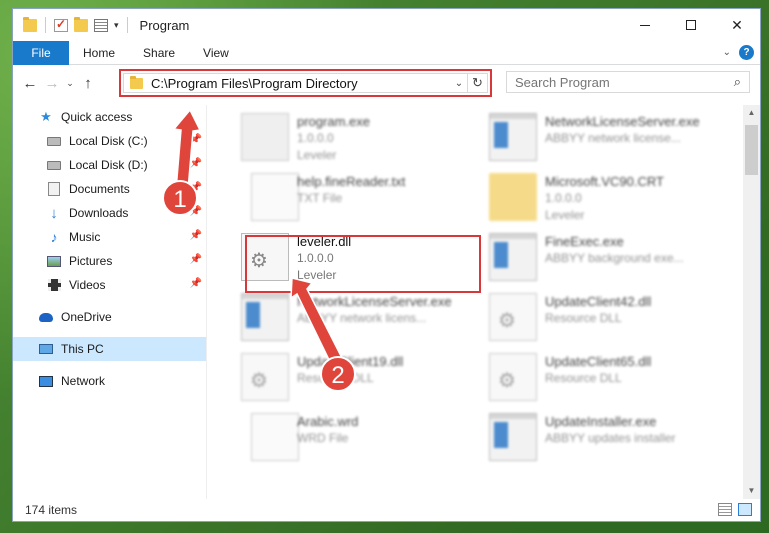 The width and height of the screenshot is (769, 533). I want to click on file-name: program.exe, so click(333, 121).